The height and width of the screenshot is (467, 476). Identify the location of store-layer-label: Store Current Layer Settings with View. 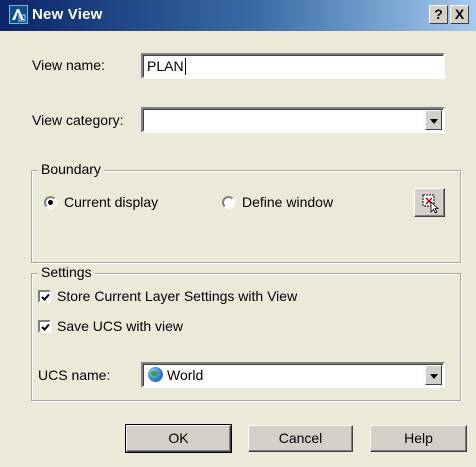
(177, 296).